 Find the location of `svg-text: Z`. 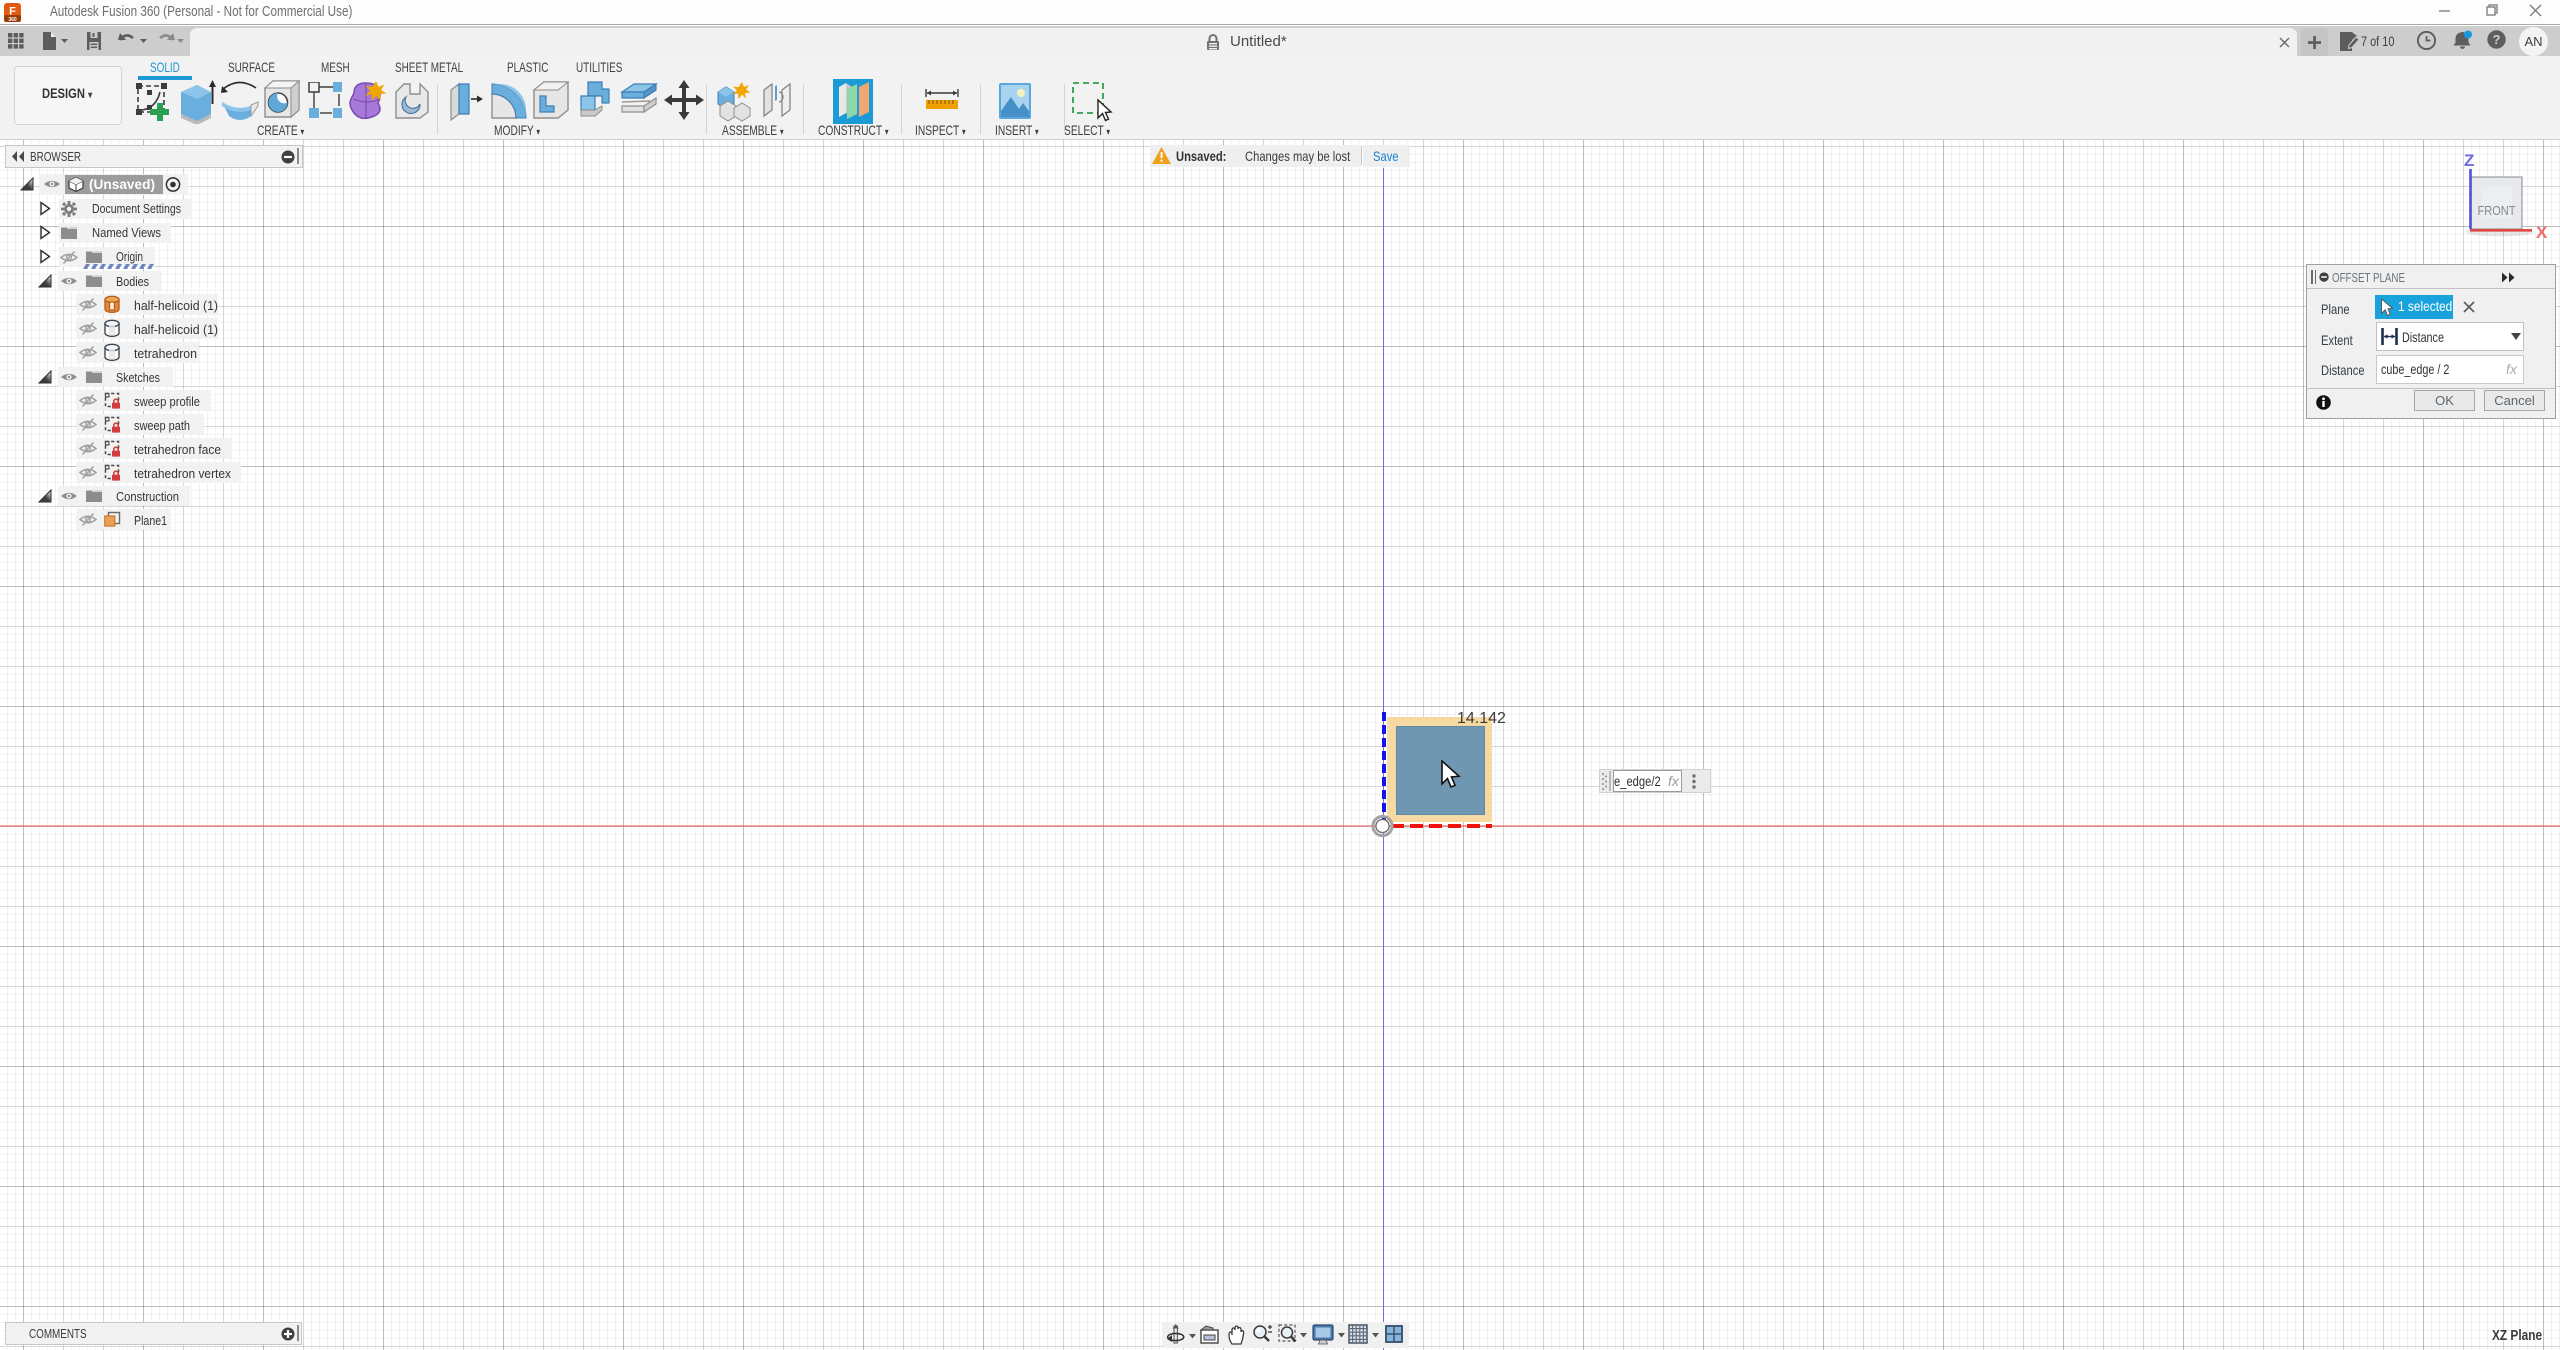

svg-text: Z is located at coordinates (2469, 160).